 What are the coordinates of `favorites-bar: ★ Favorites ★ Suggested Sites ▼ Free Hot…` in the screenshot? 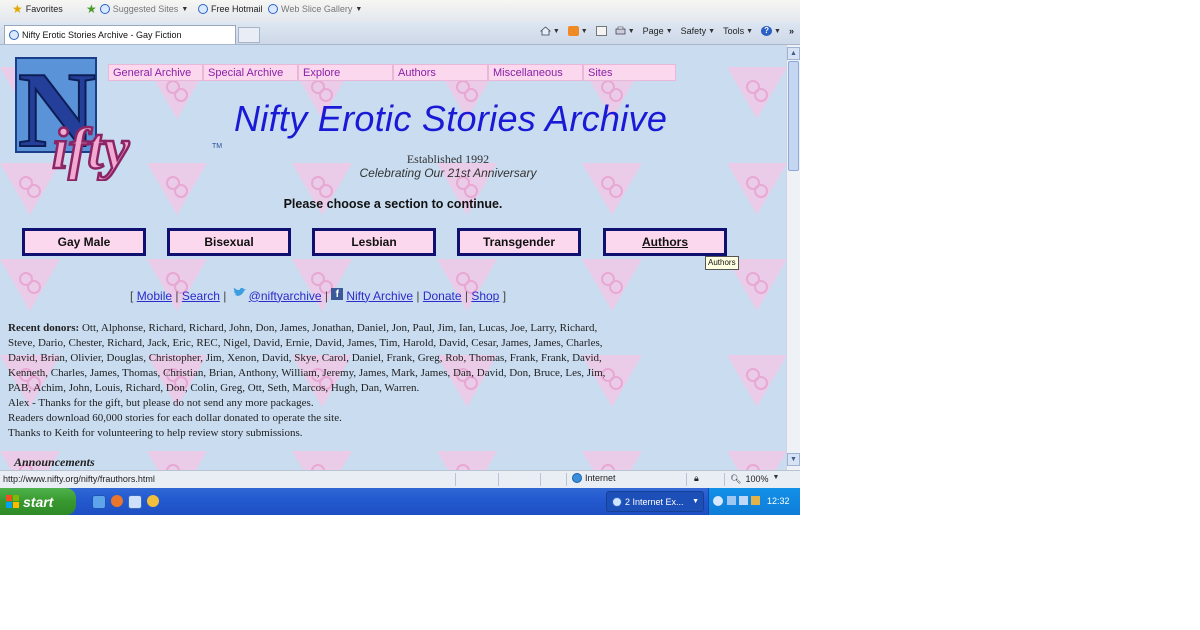 It's located at (400, 11).